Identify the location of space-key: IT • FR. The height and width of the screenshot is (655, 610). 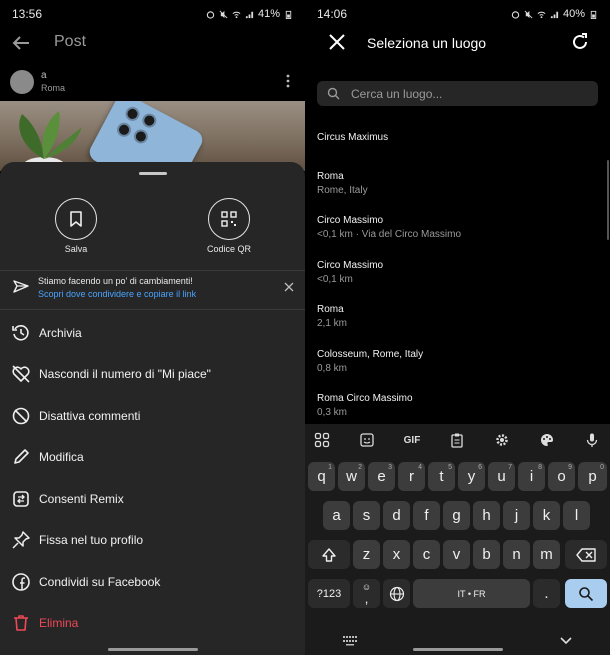
(471, 593).